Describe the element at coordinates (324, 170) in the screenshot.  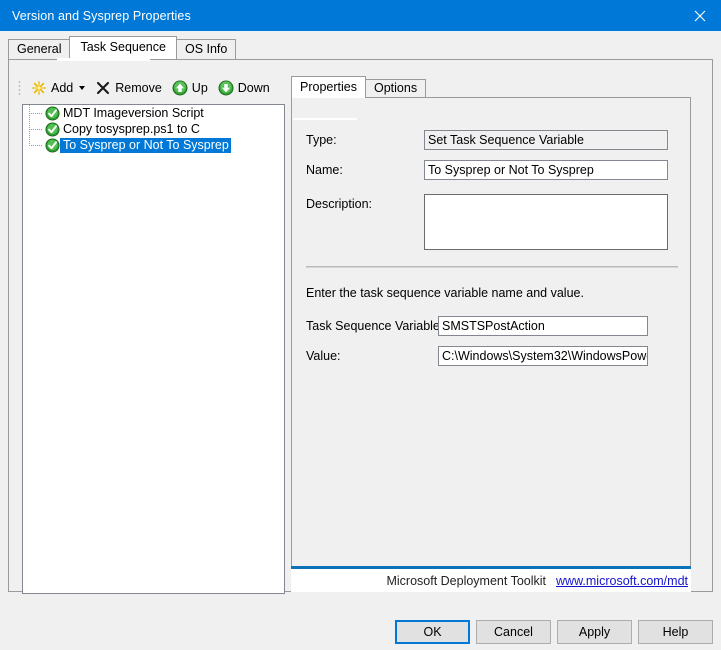
I see `name-label: Name:` at that location.